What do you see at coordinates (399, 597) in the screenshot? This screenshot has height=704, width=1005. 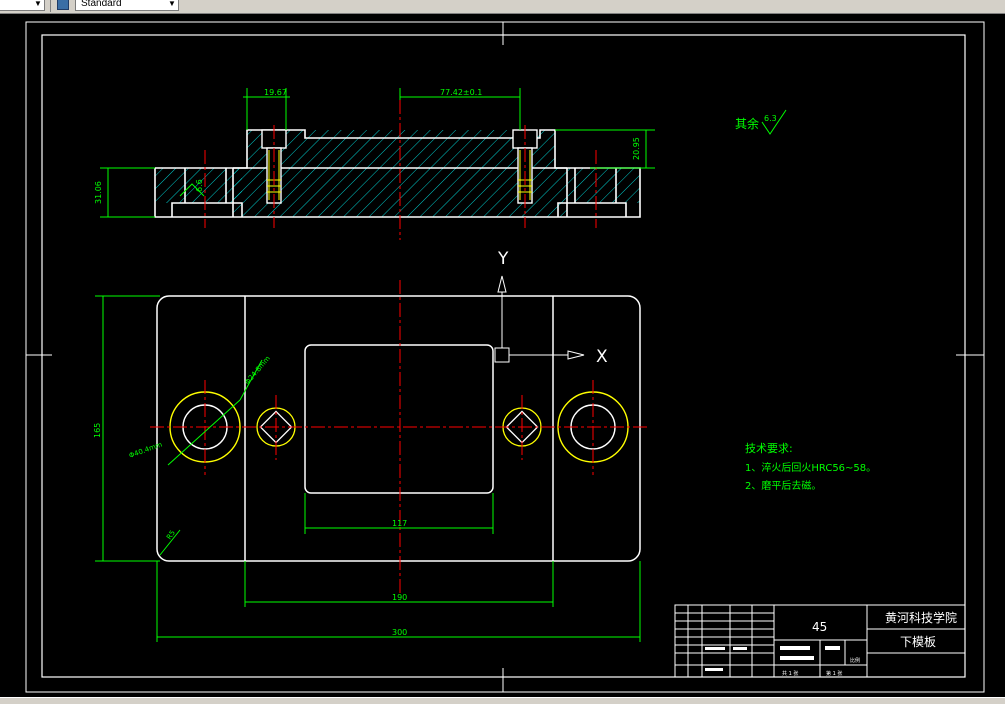 I see `dim-mid-width: 190` at bounding box center [399, 597].